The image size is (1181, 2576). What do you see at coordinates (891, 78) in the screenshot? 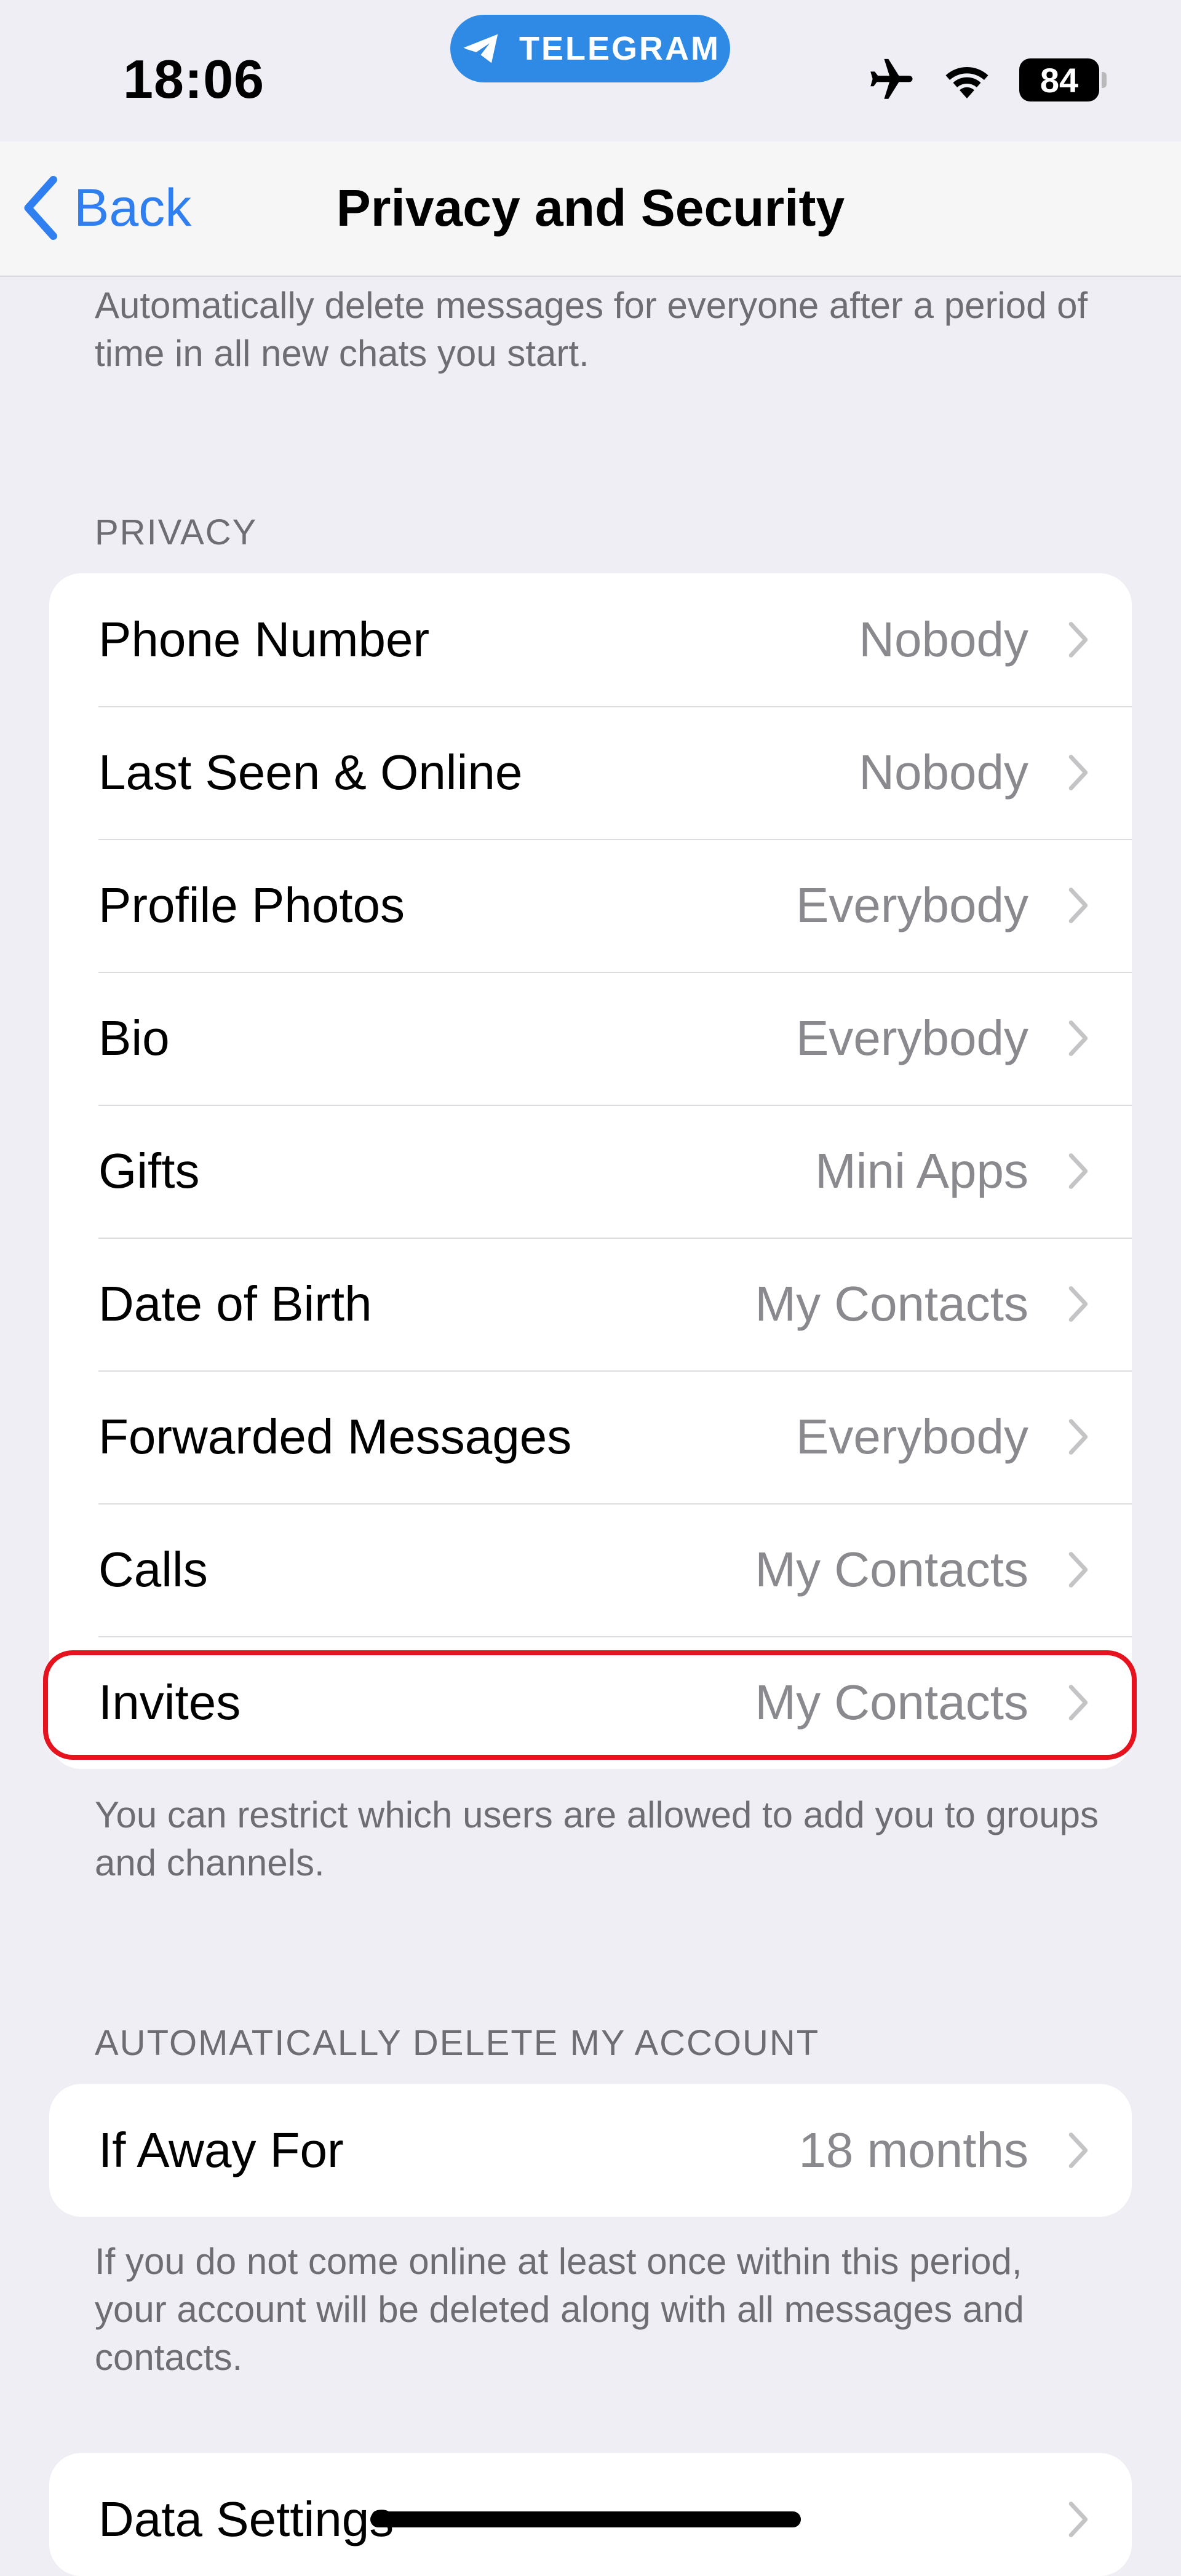
I see `airplane-icon` at bounding box center [891, 78].